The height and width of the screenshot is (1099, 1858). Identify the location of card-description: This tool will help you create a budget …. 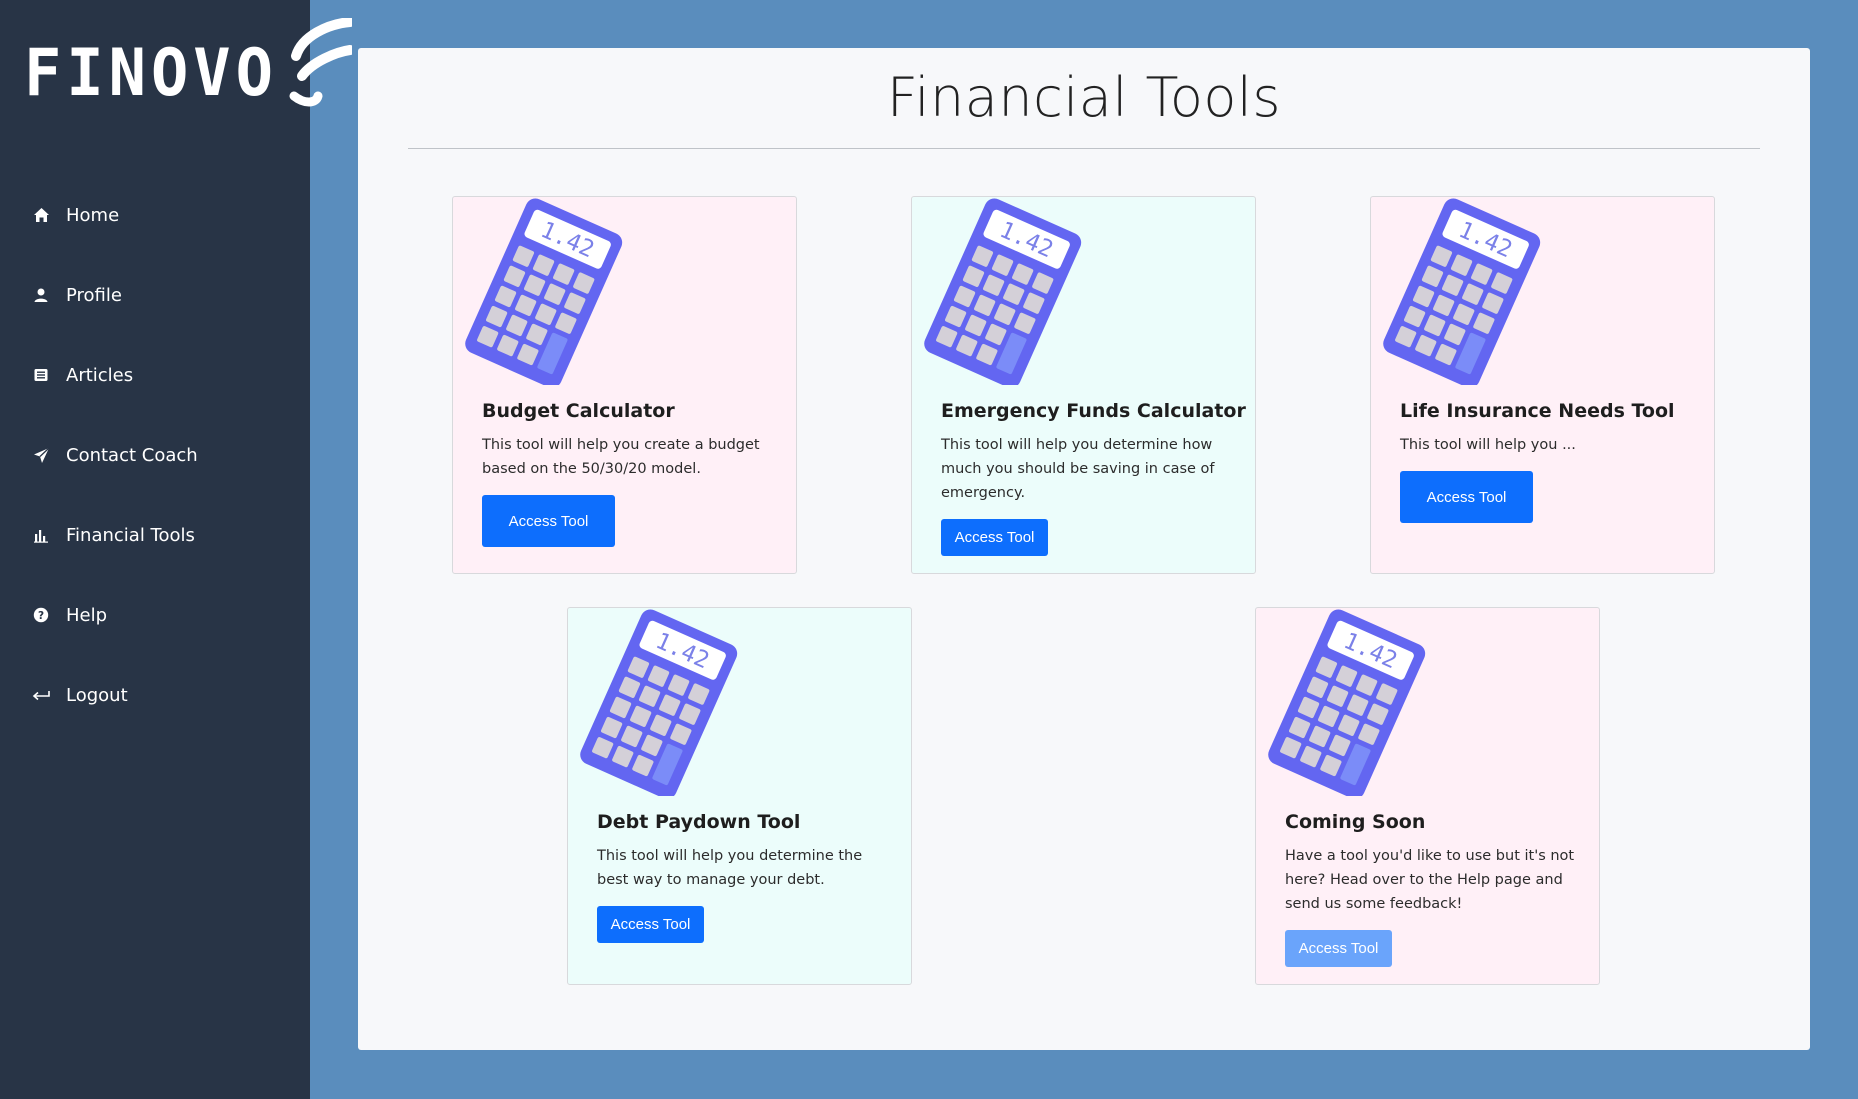
(621, 457).